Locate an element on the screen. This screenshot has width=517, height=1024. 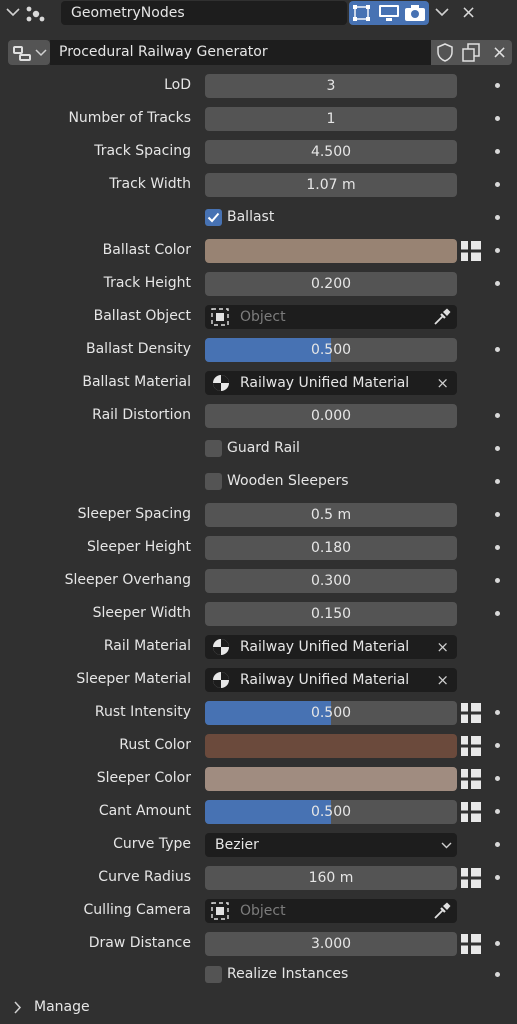
chevron-down-icon is located at coordinates (442, 12).